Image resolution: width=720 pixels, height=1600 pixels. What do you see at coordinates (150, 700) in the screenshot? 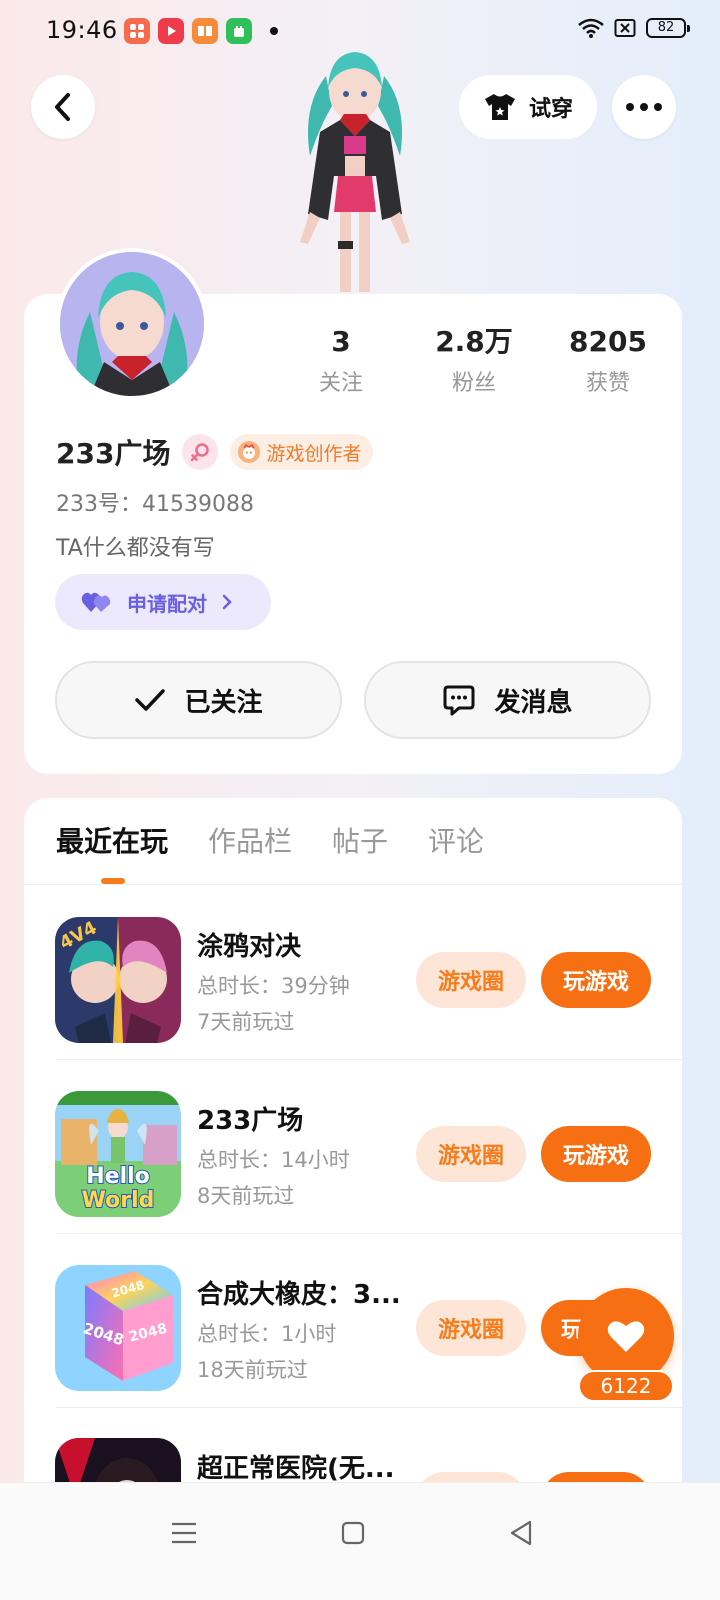
I see `check-icon` at bounding box center [150, 700].